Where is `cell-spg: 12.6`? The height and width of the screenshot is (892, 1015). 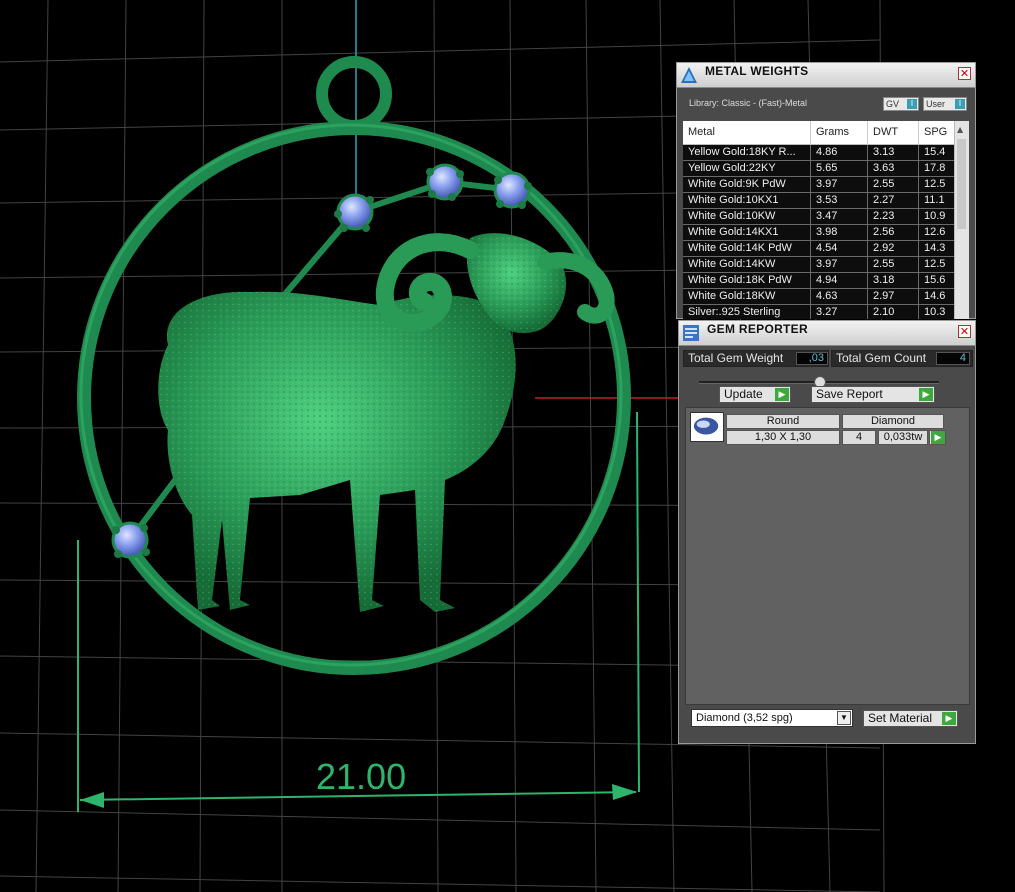 cell-spg: 12.6 is located at coordinates (937, 232).